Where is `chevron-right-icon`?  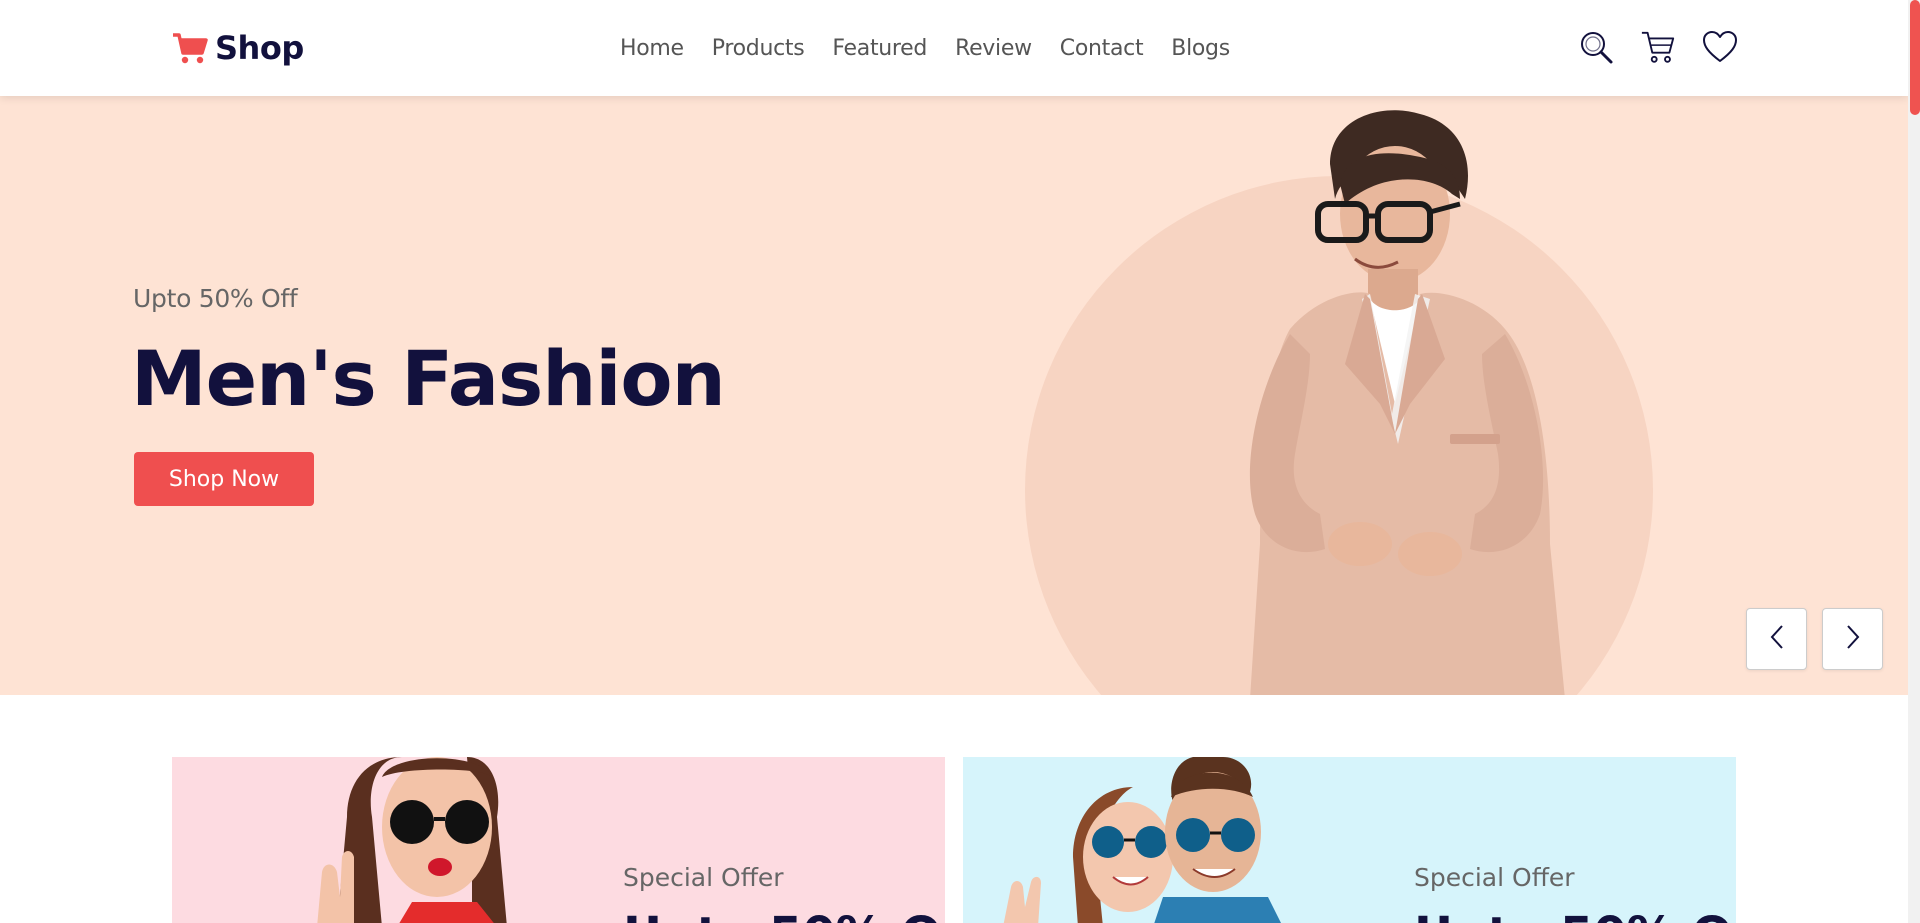 chevron-right-icon is located at coordinates (1853, 639).